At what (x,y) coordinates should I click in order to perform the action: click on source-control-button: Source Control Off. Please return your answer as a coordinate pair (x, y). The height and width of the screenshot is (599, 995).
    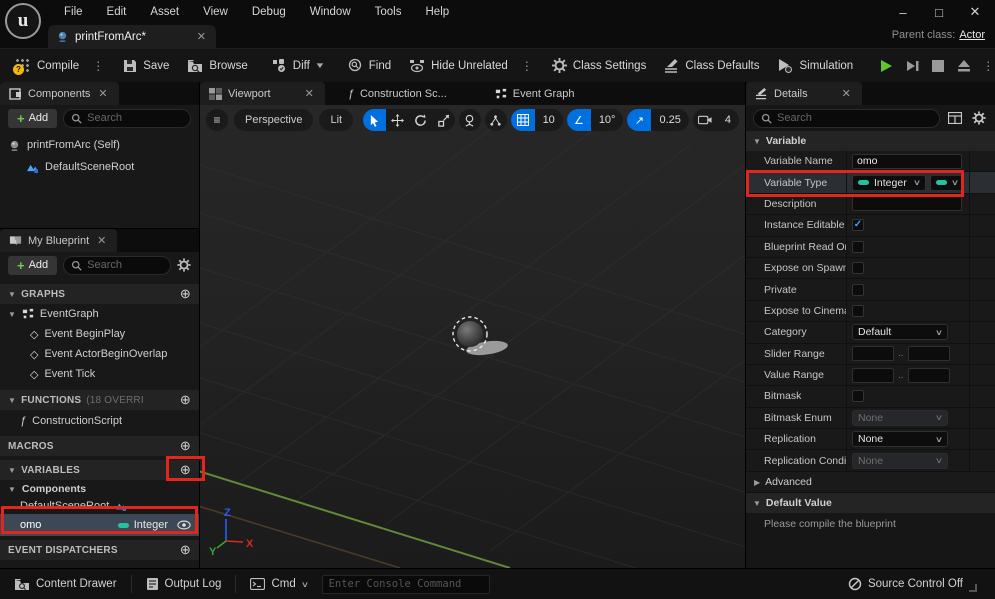
    Looking at the image, I should click on (917, 584).